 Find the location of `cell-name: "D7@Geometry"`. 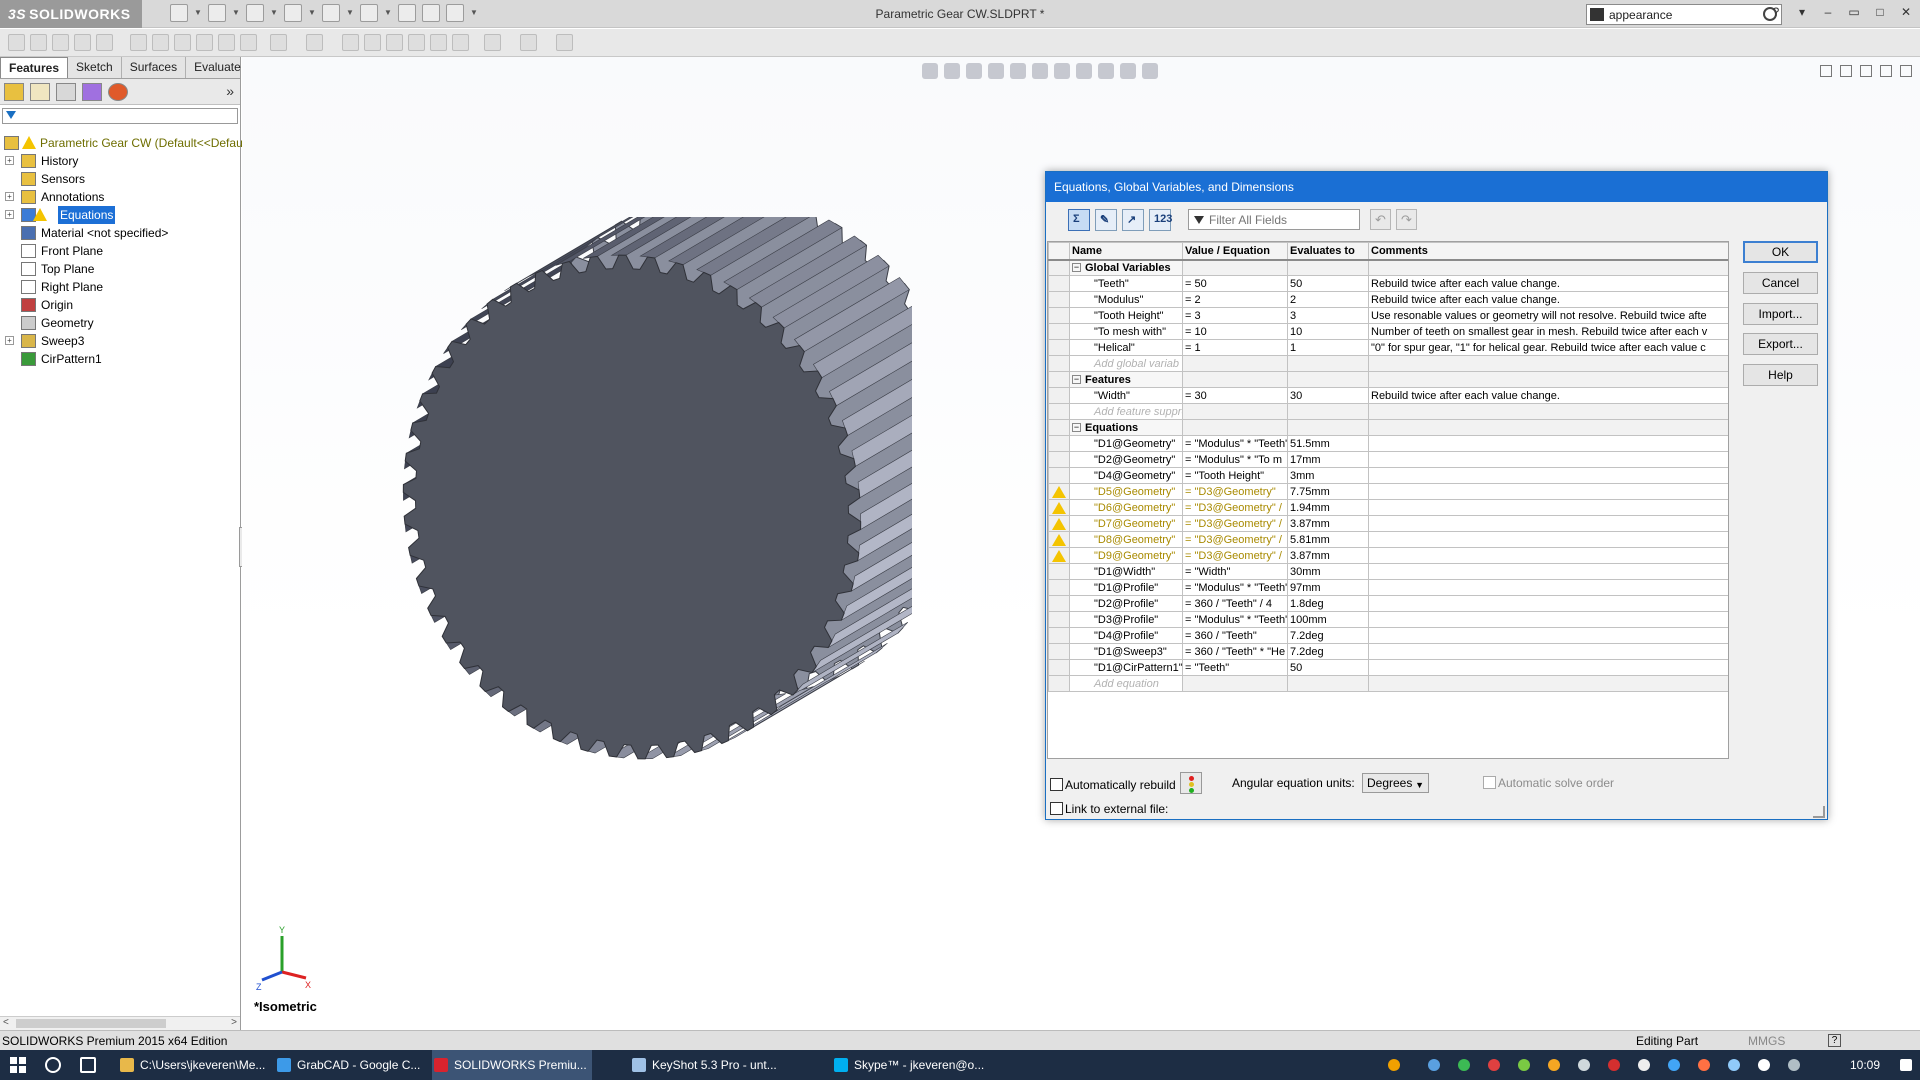

cell-name: "D7@Geometry" is located at coordinates (1126, 523).